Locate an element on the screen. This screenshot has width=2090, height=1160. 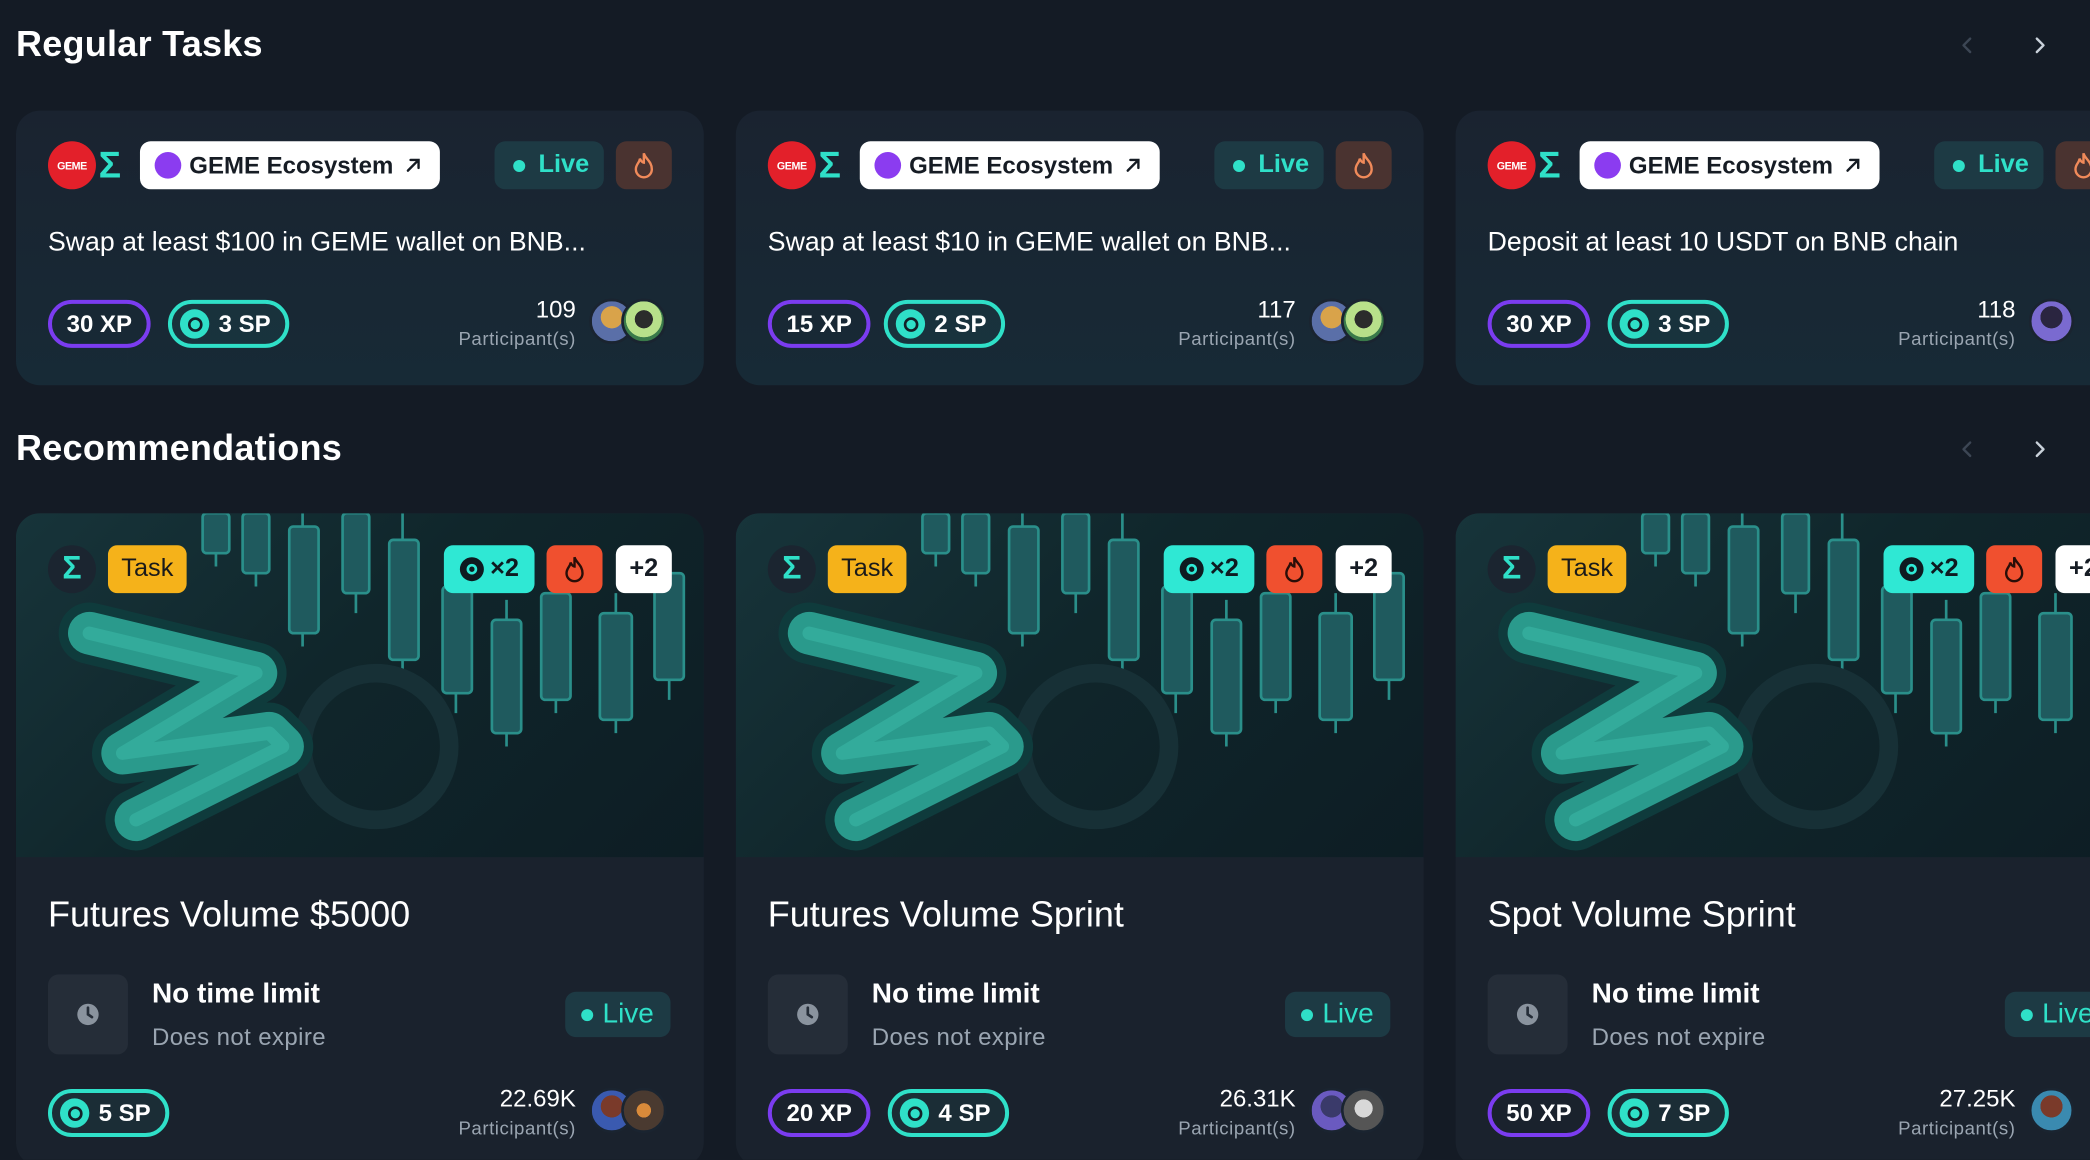
sp-reward-label: 7 SP is located at coordinates (1684, 1112).